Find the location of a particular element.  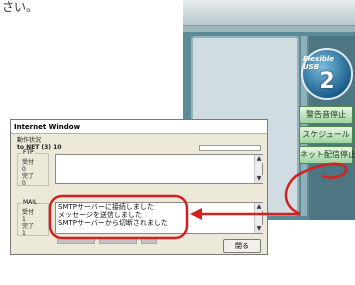

app-tabbar is located at coordinates (269, 29).